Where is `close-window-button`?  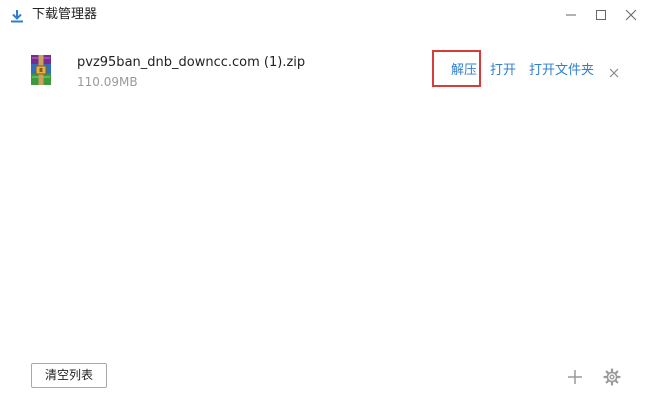
close-window-button is located at coordinates (631, 15).